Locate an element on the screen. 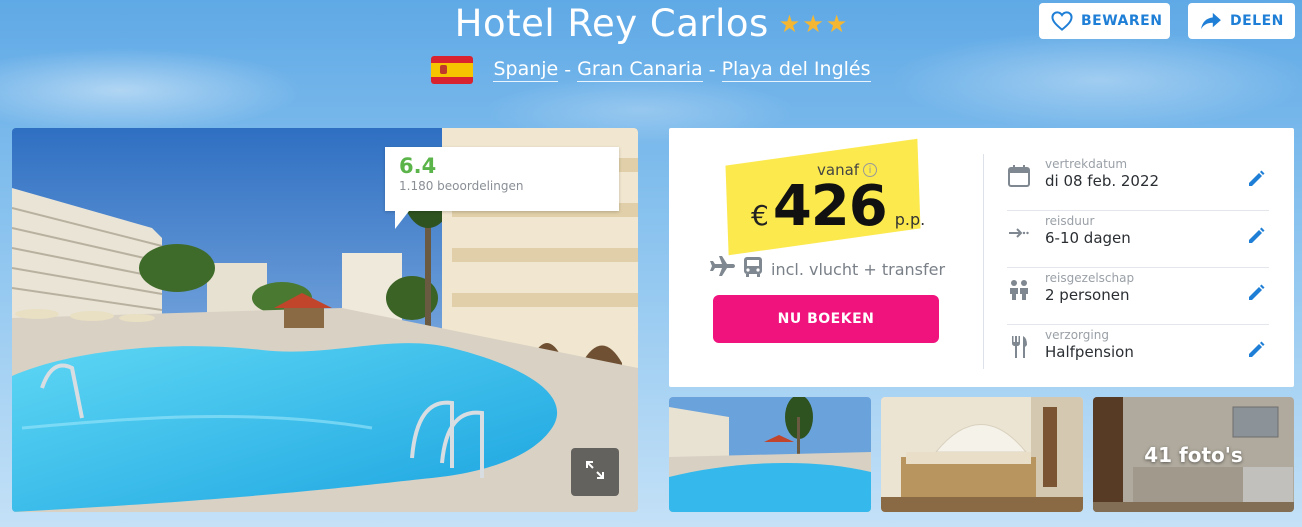  price-amount: 426 is located at coordinates (830, 206).